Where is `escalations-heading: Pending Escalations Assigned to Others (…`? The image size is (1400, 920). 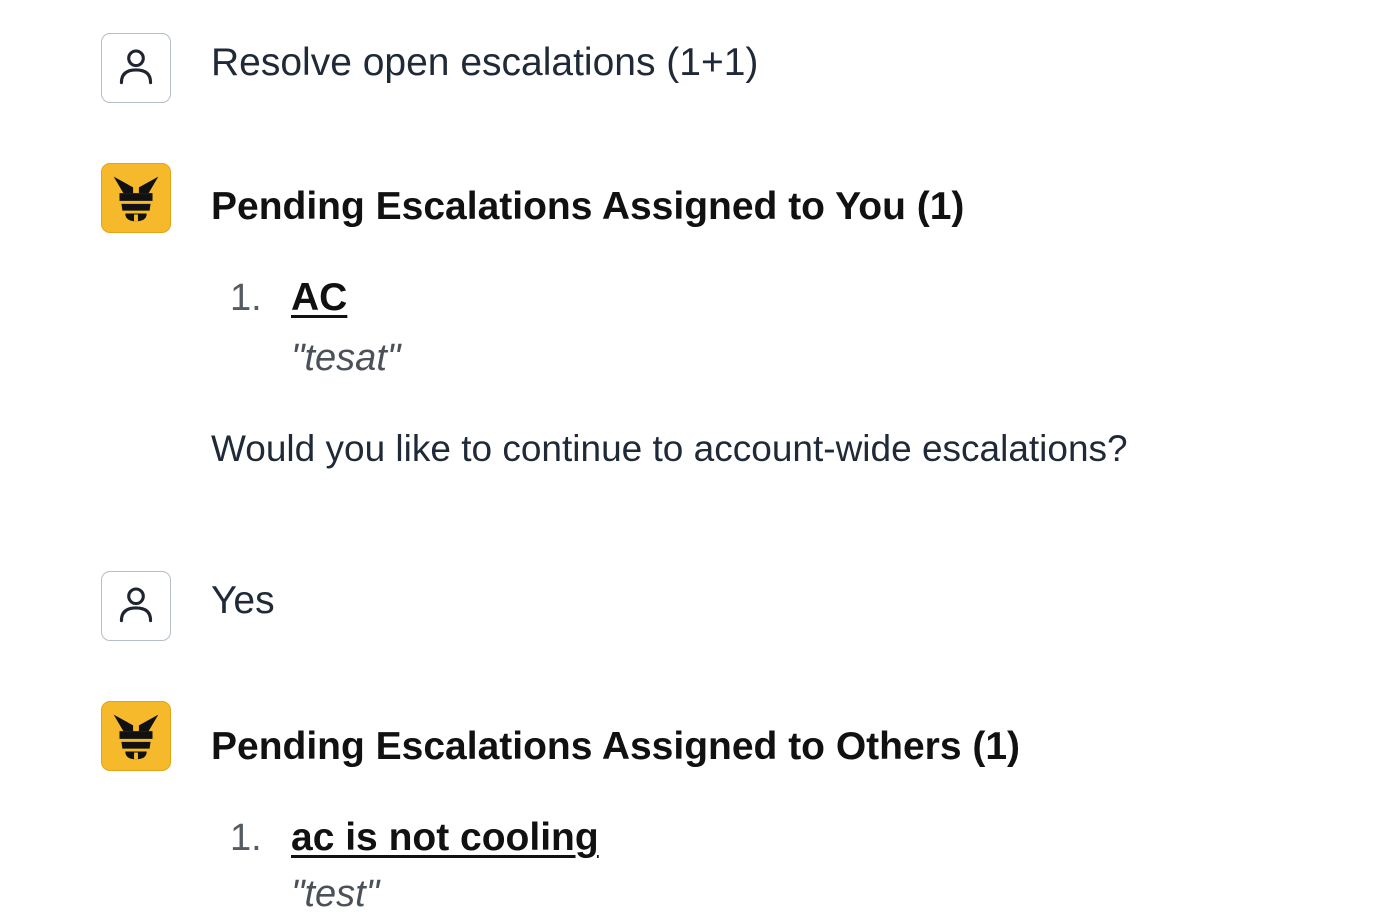 escalations-heading: Pending Escalations Assigned to Others (… is located at coordinates (616, 746).